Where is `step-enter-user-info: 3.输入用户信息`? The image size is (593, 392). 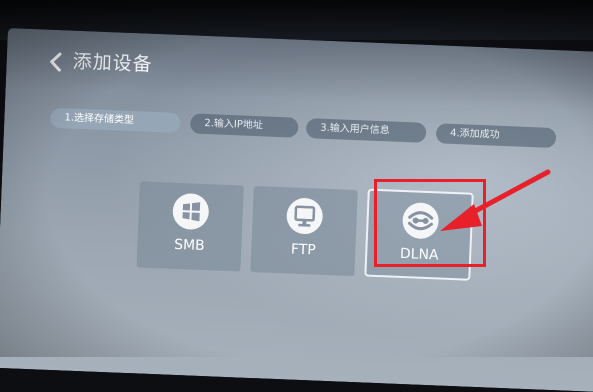 step-enter-user-info: 3.输入用户信息 is located at coordinates (366, 130).